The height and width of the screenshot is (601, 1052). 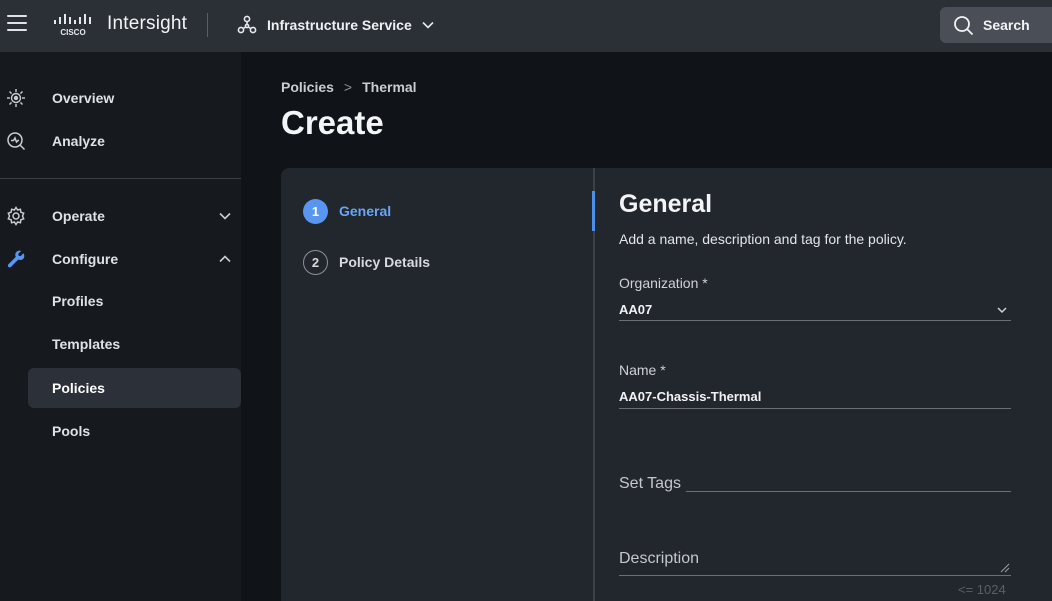 I want to click on cisco-logo-icon: CISCO, so click(x=72, y=25).